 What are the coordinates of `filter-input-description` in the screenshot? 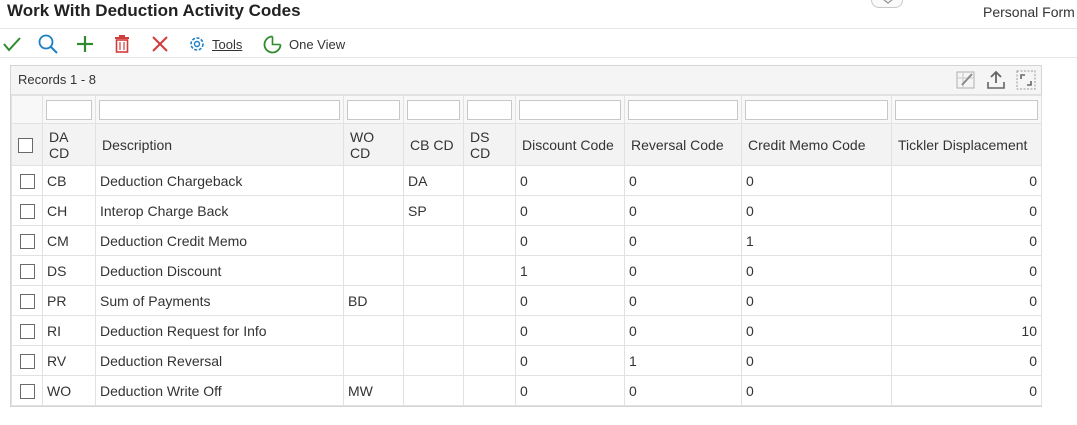 It's located at (219, 109).